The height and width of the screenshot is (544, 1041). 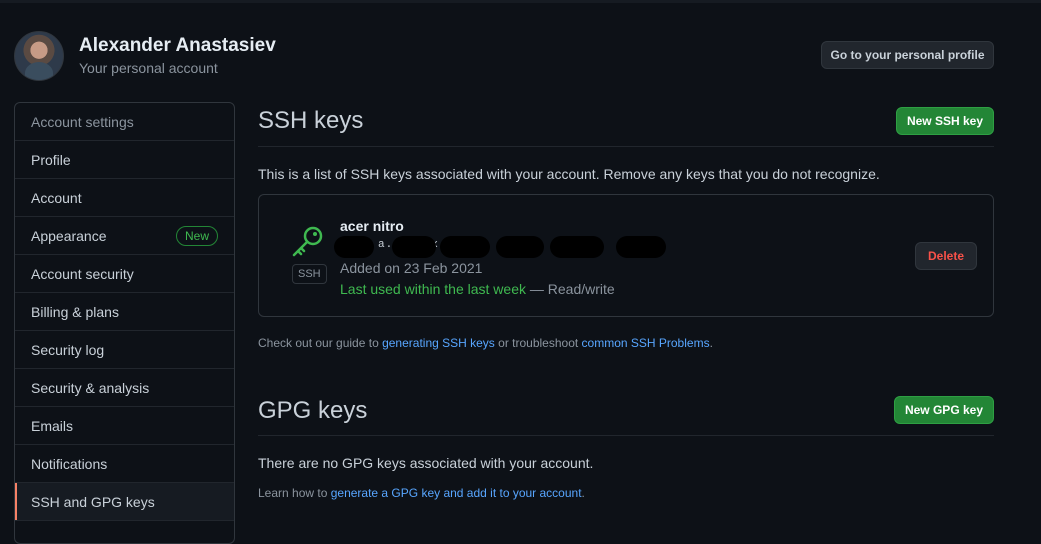 What do you see at coordinates (944, 410) in the screenshot?
I see `new-gpg-key-button: New GPG key` at bounding box center [944, 410].